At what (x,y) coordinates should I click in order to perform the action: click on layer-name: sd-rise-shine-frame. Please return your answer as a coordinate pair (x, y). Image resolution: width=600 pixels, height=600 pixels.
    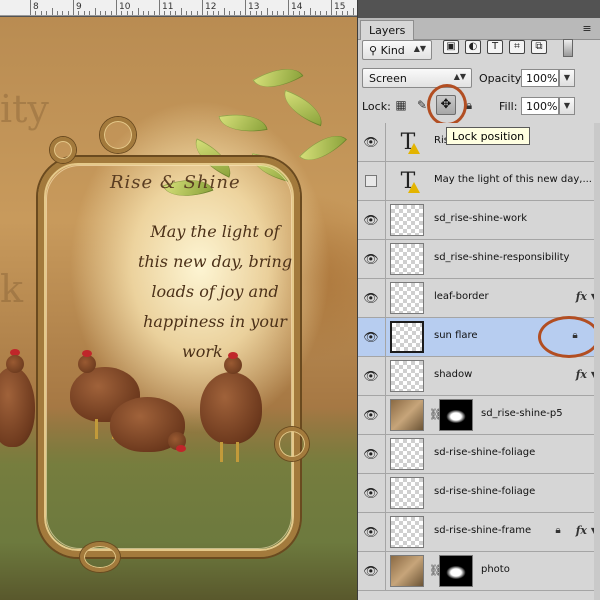
    Looking at the image, I should click on (482, 530).